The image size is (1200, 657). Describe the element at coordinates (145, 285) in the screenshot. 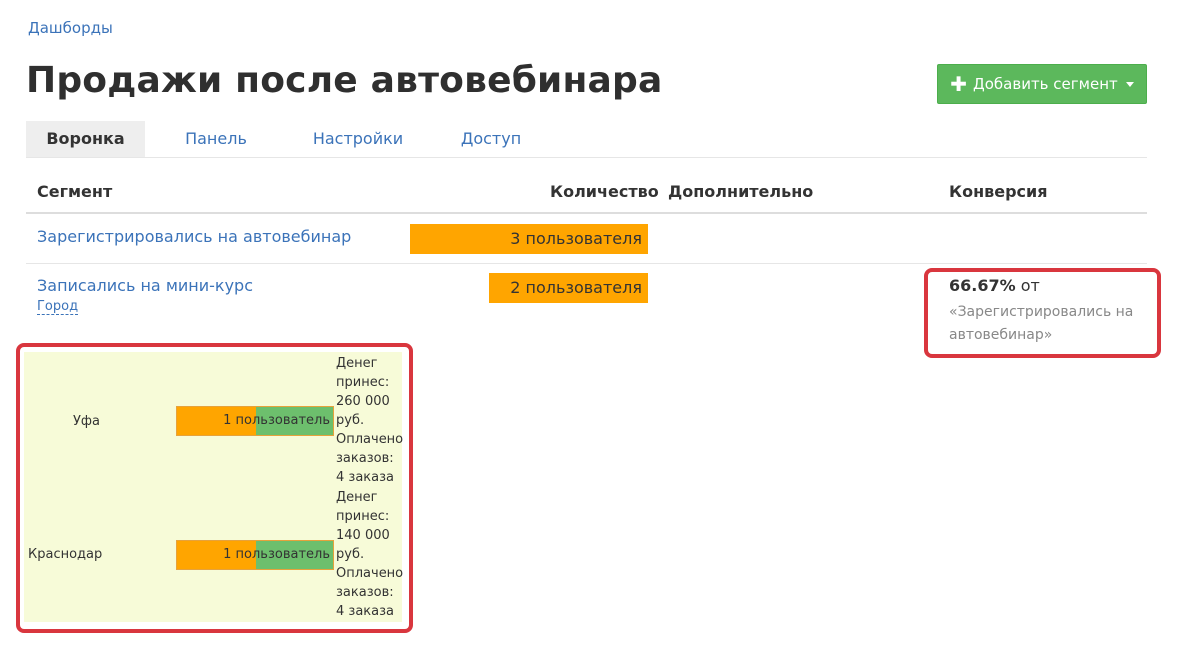

I see `segment-link-mini-course: Записались на мини-курс` at that location.